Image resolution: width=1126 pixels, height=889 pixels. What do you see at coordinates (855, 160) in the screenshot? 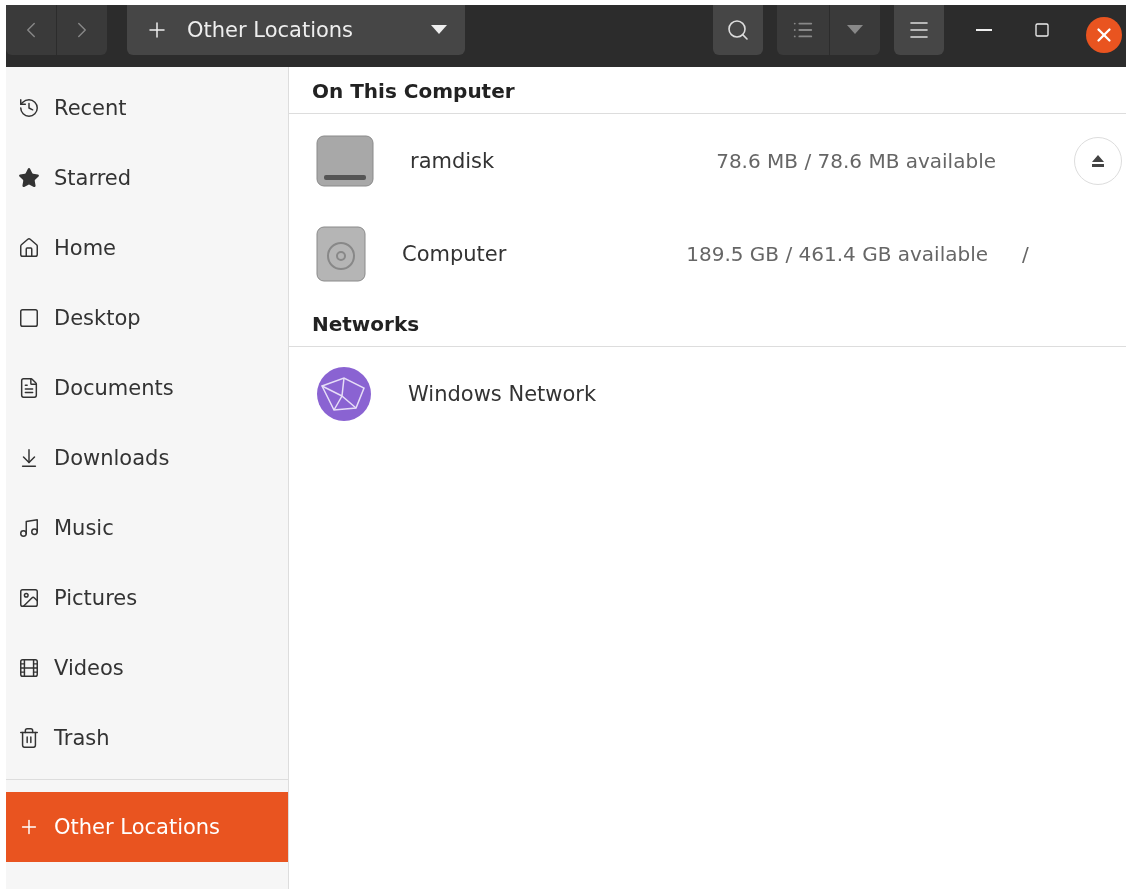
I see `usage-text: 78.6 MB / 78.6 MB available` at bounding box center [855, 160].